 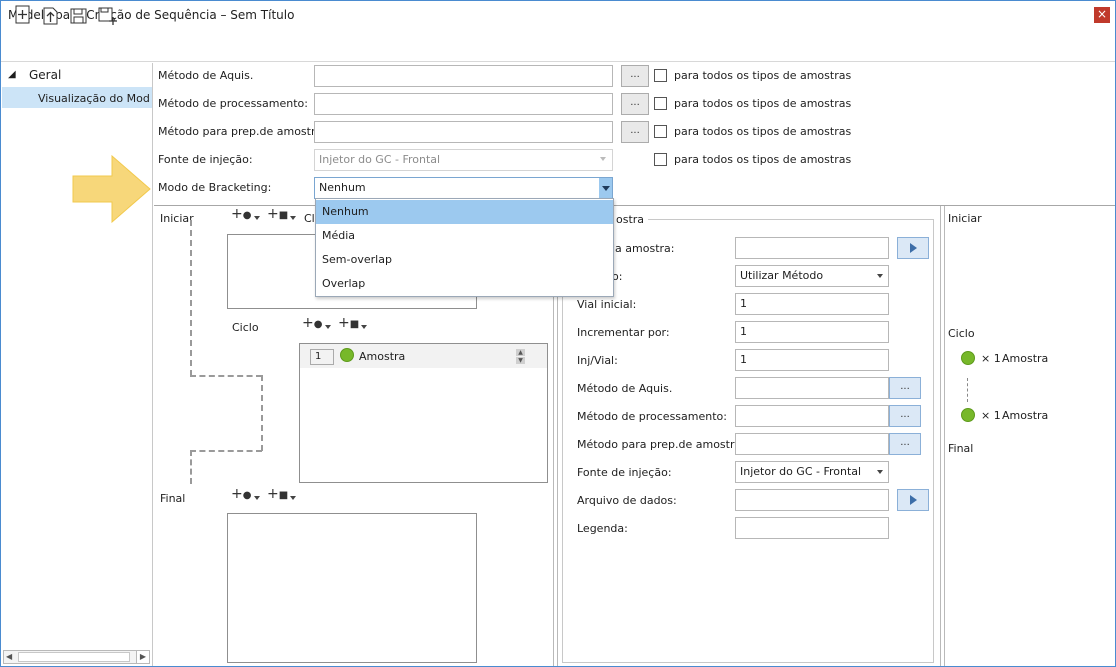 What do you see at coordinates (782, 275) in the screenshot?
I see `method-value: Utilizar Método` at bounding box center [782, 275].